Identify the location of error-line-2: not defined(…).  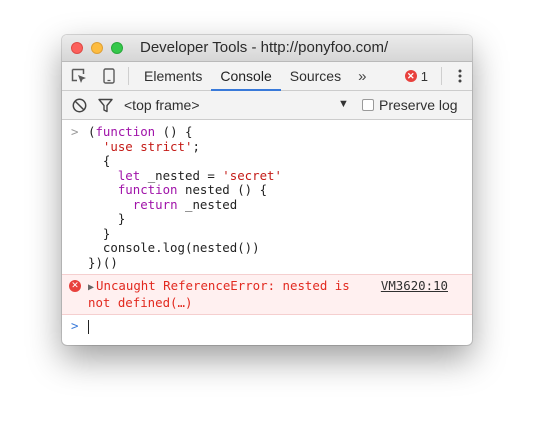
(140, 302).